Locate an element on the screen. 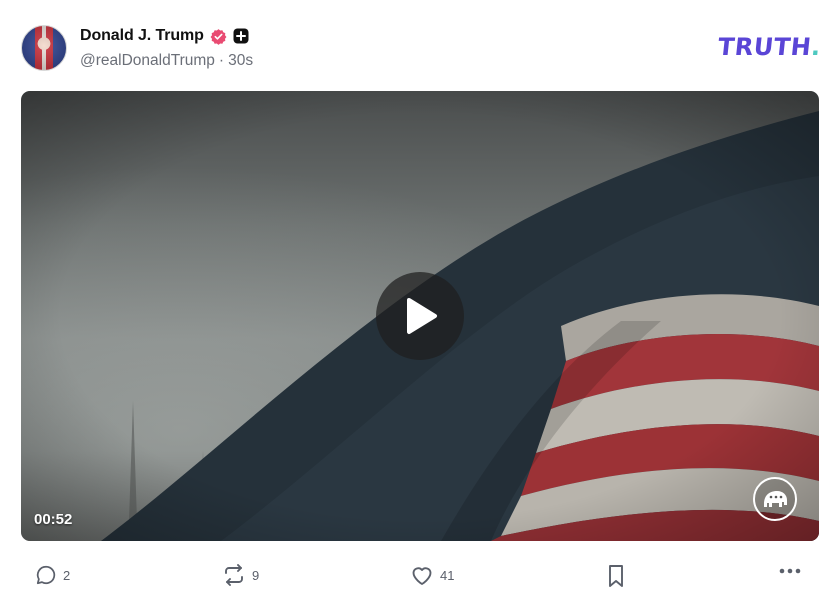 The height and width of the screenshot is (615, 840). truth-logo: TRUTH. is located at coordinates (770, 47).